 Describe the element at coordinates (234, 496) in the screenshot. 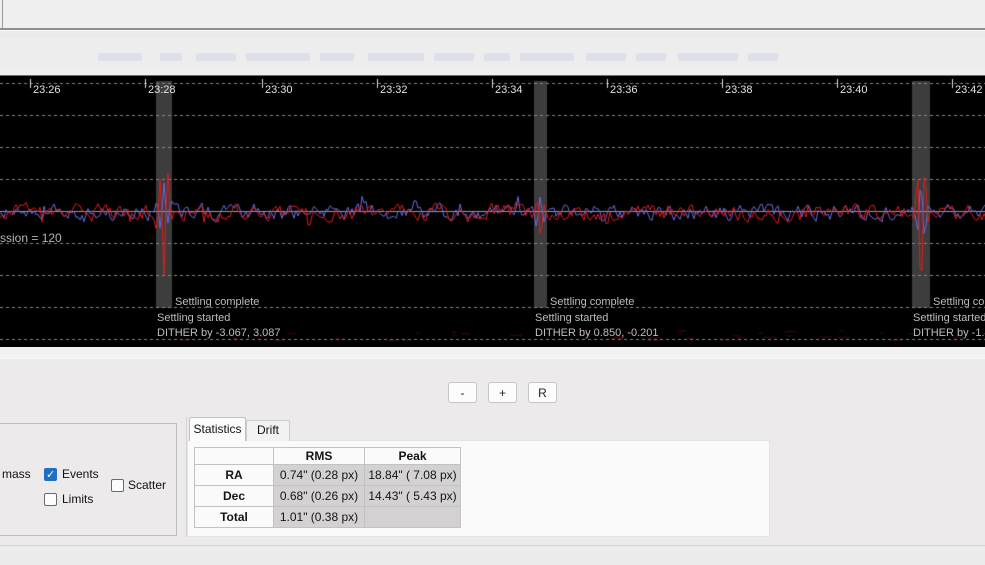

I see `stats-label-dec: Dec` at that location.